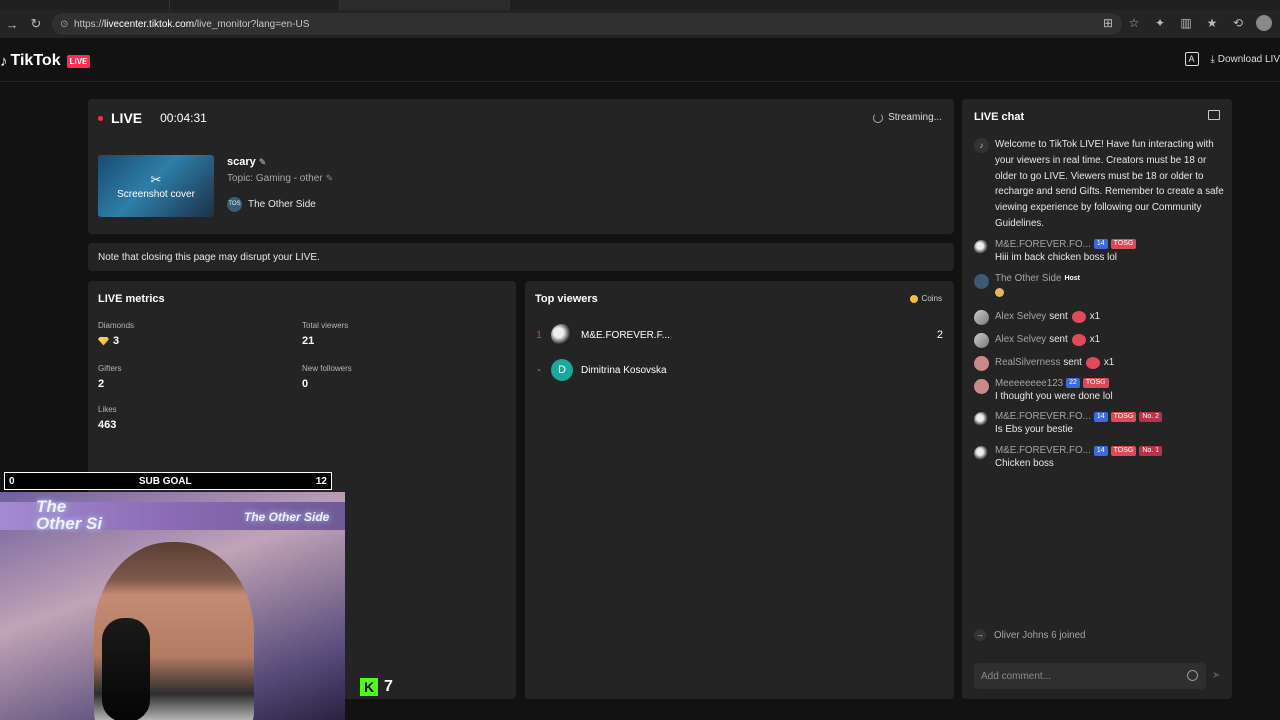 This screenshot has width=1280, height=720. What do you see at coordinates (131, 299) in the screenshot?
I see `metrics-title: LIVE metrics` at bounding box center [131, 299].